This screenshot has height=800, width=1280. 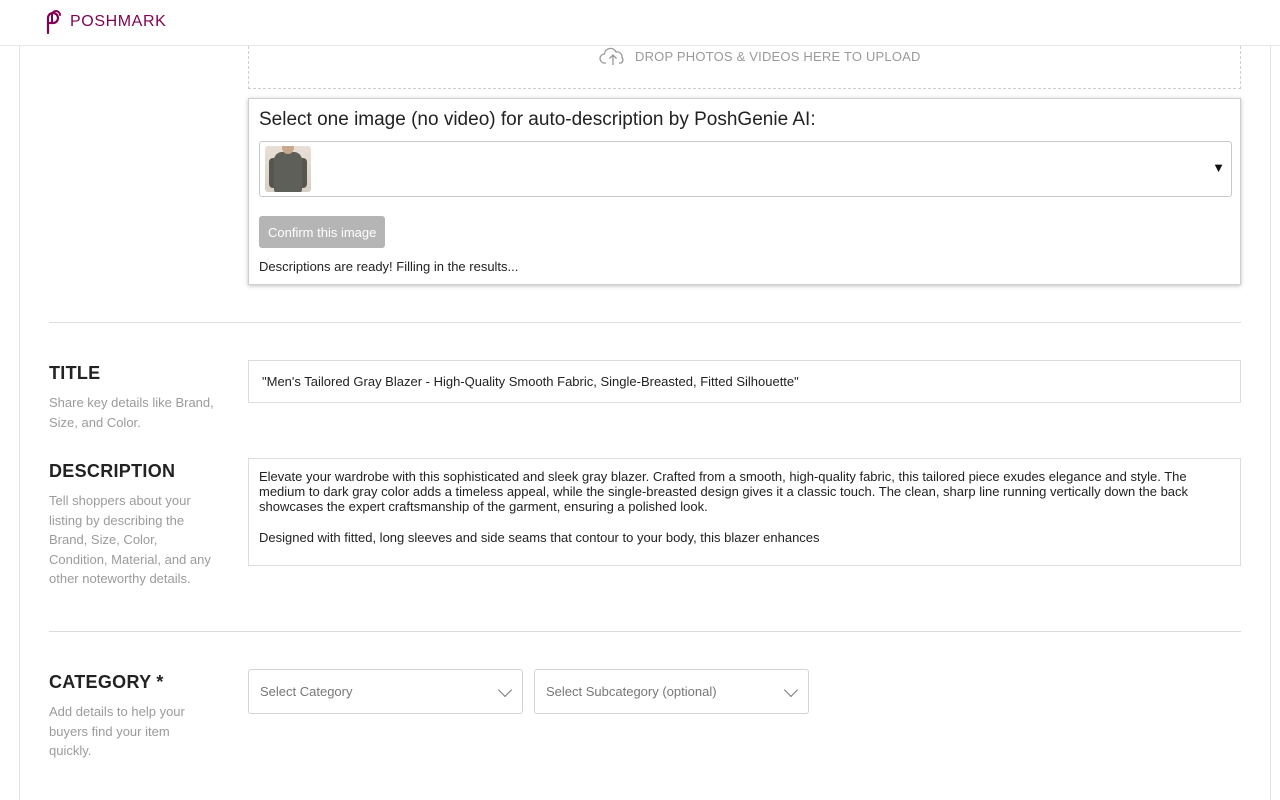 What do you see at coordinates (631, 691) in the screenshot?
I see `subcategory-select-label: Select Subcategory (optional)` at bounding box center [631, 691].